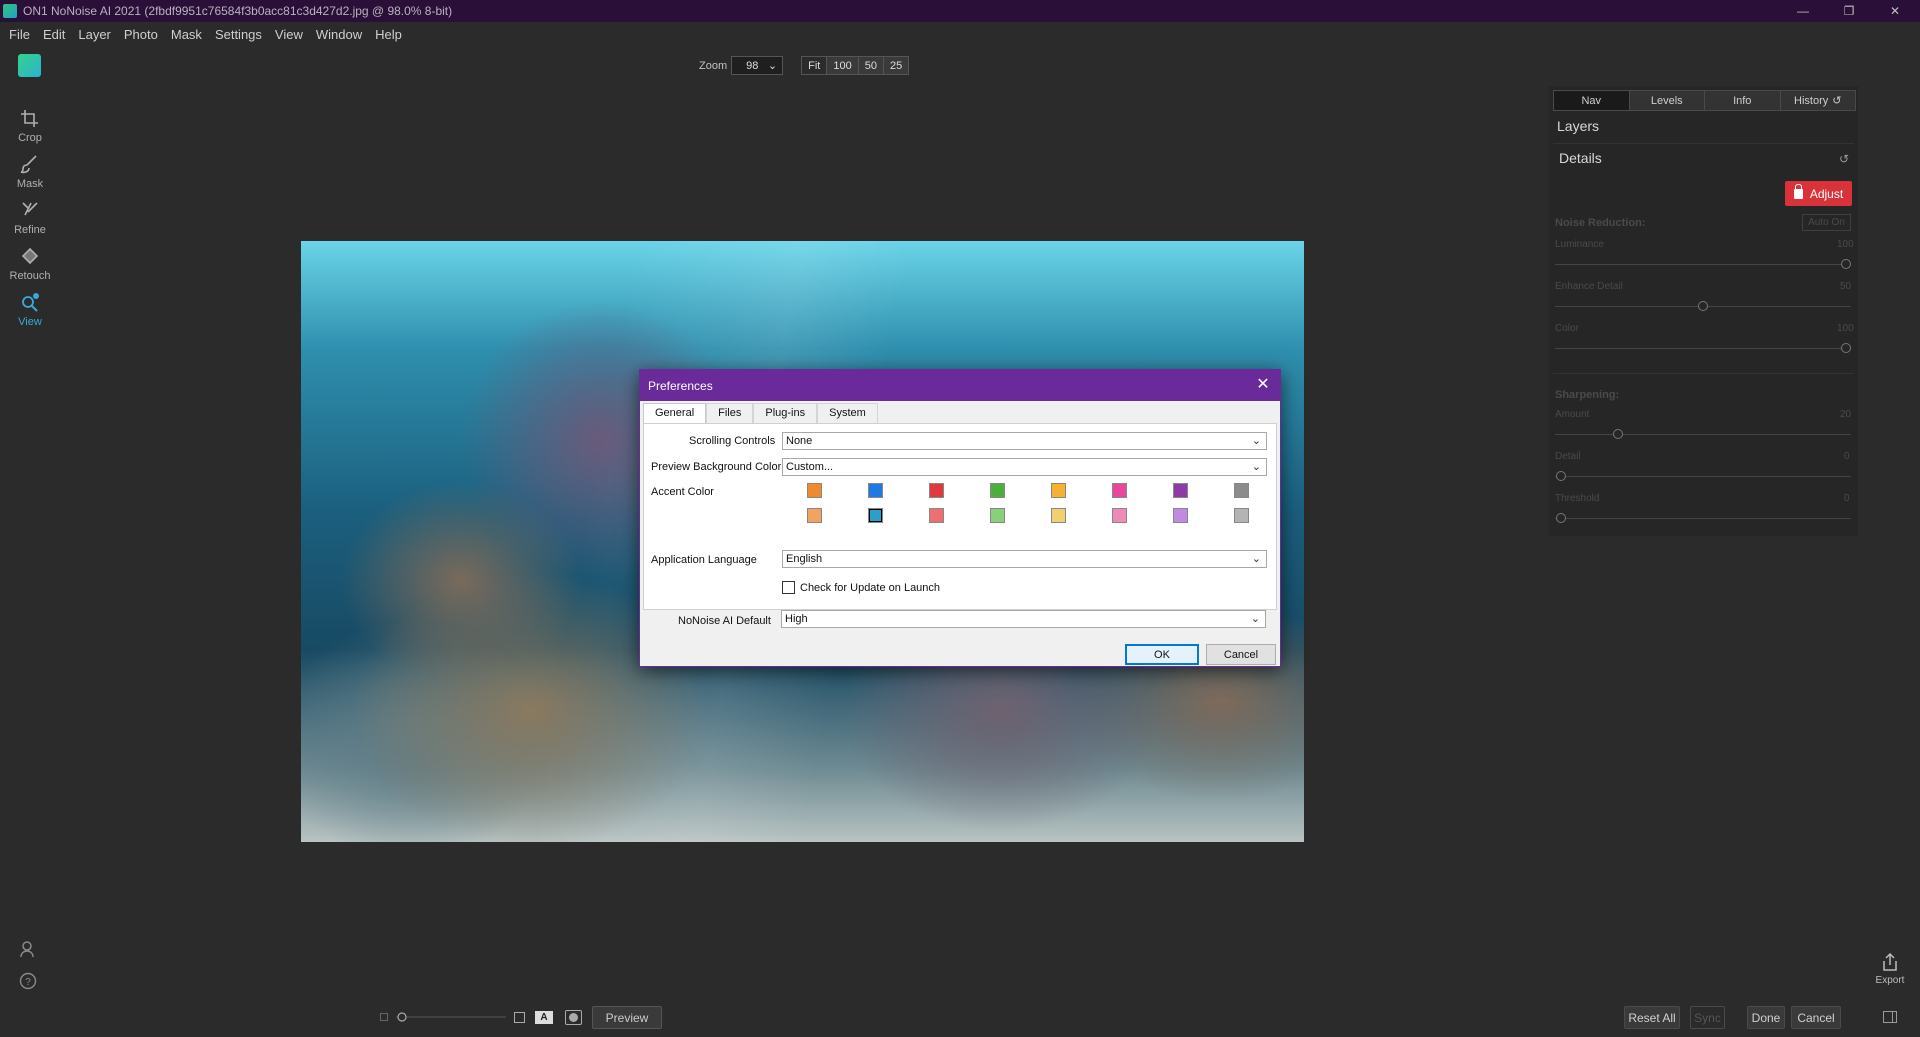 The image size is (1920, 1037). Describe the element at coordinates (1703, 348) in the screenshot. I see `color-slider` at that location.